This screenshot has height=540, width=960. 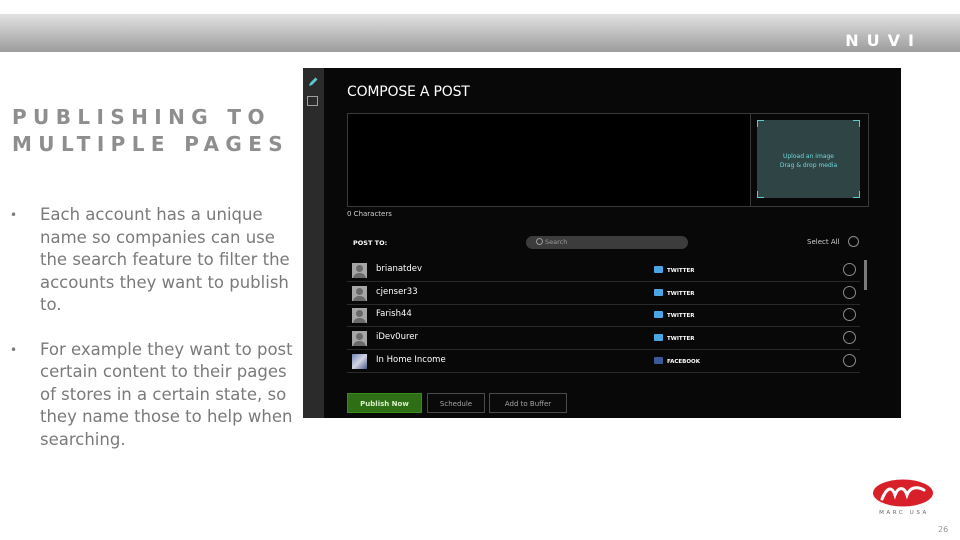 I want to click on account-avatar, so click(x=359, y=361).